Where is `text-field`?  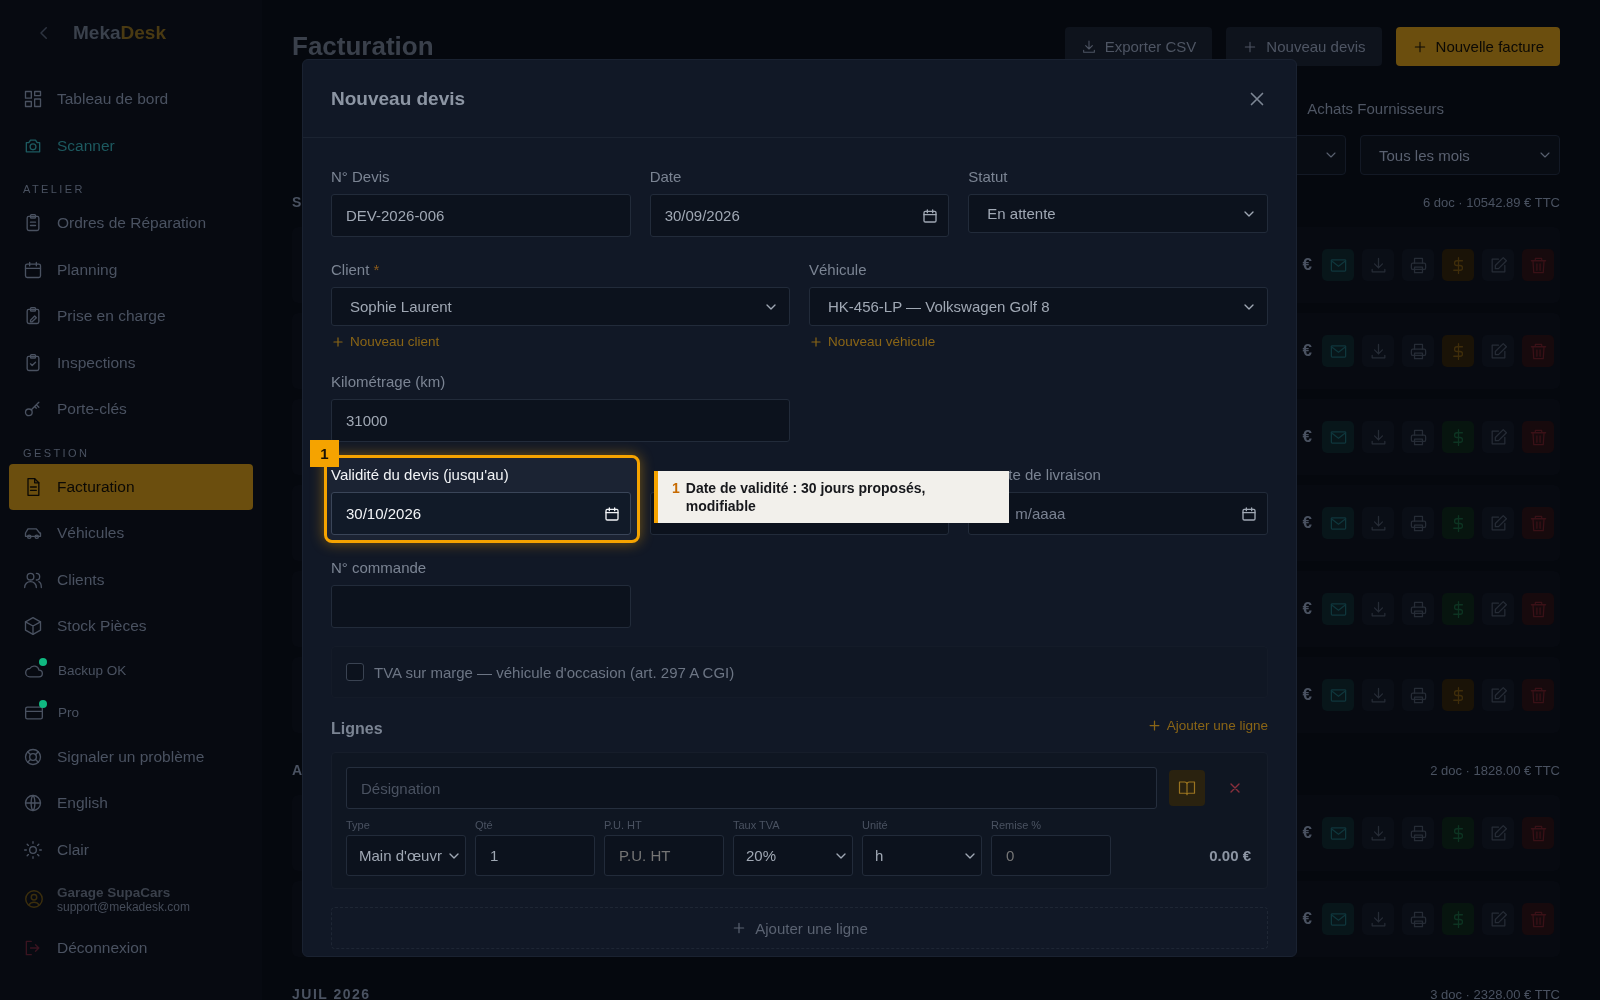
text-field is located at coordinates (481, 606).